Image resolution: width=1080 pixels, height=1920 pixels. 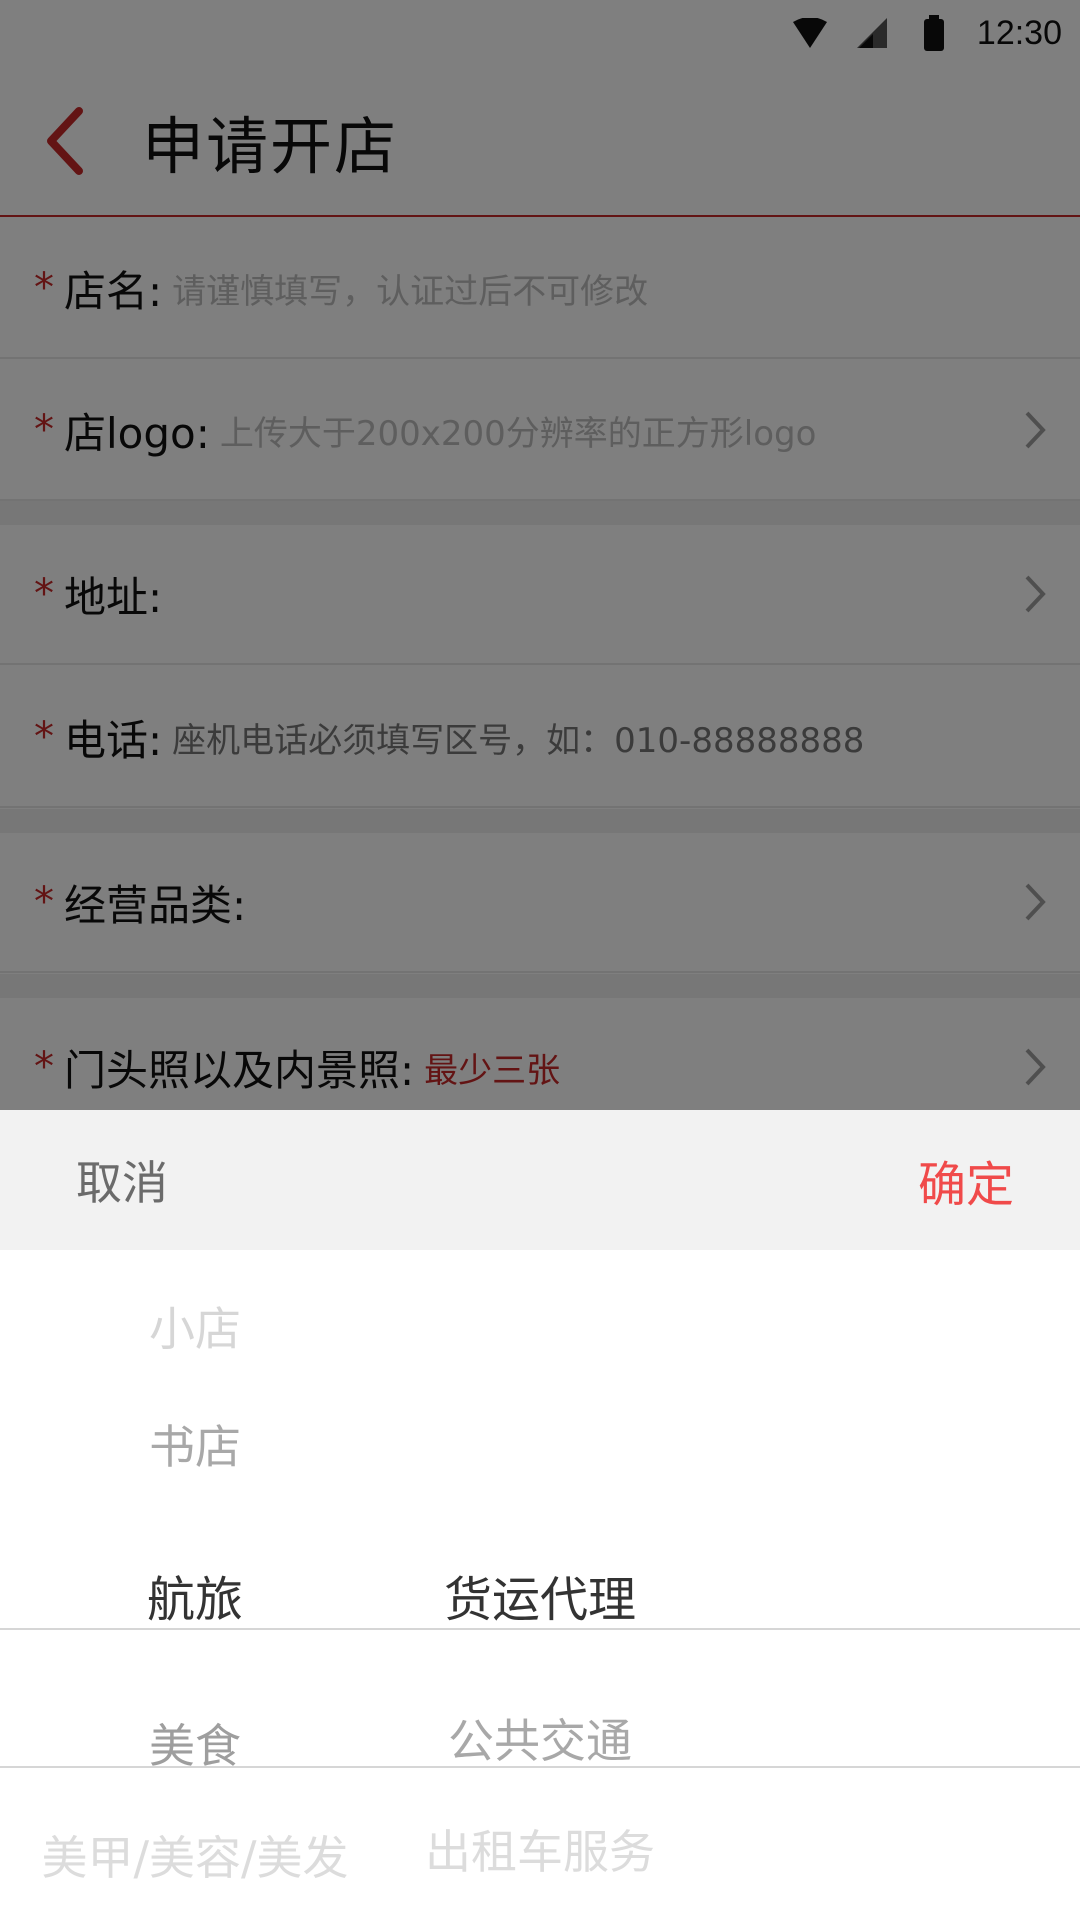 I want to click on picker-option: 美甲/美容/美发, so click(x=195, y=1855).